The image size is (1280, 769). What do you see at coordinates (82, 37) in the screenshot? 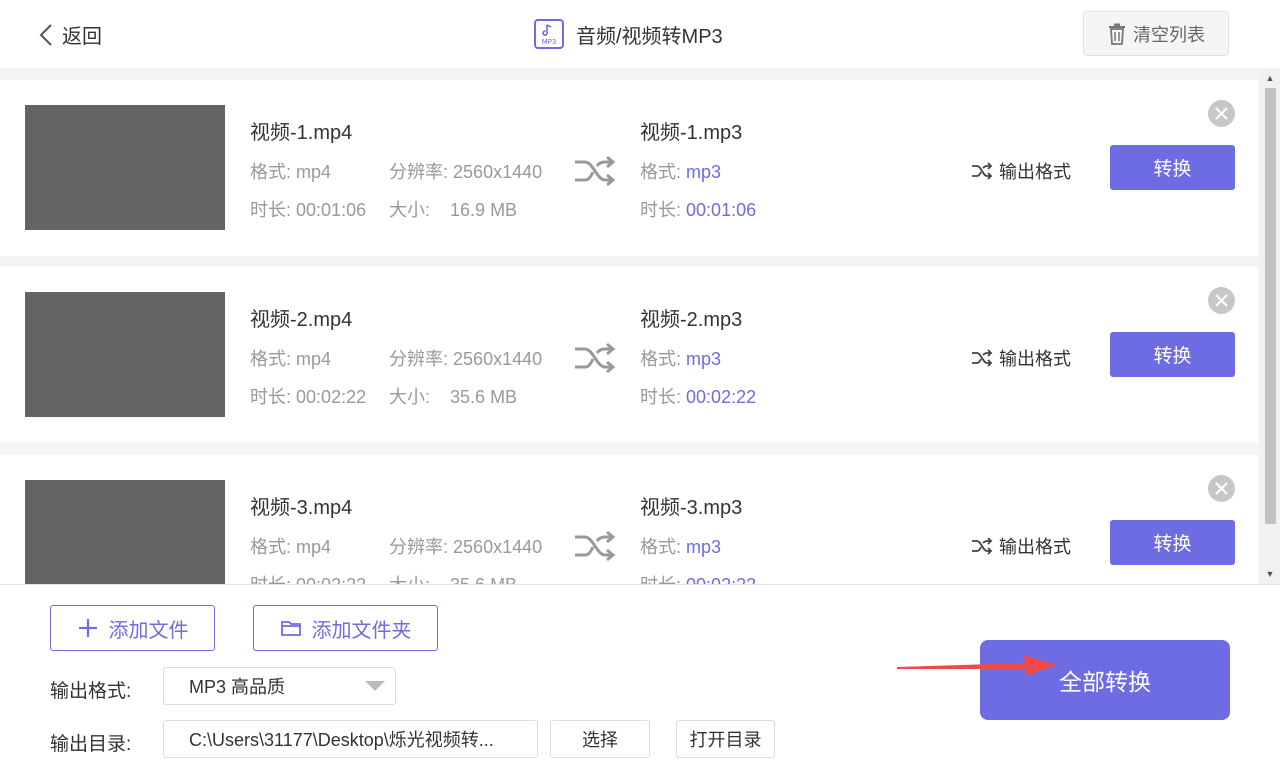
I see `back-label: 返回` at bounding box center [82, 37].